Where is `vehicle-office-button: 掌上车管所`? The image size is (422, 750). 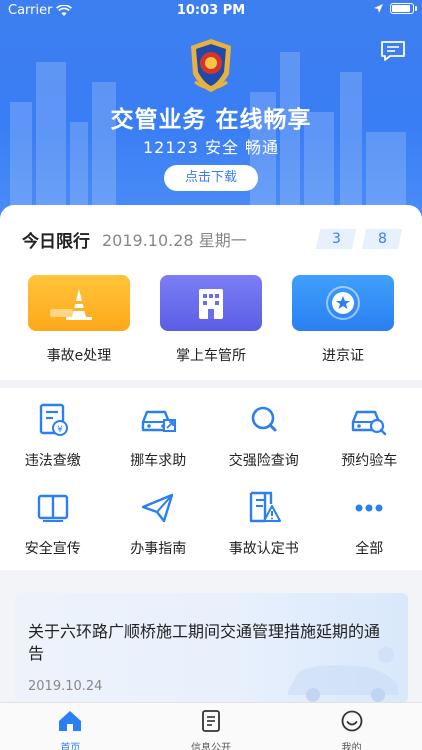
vehicle-office-button: 掌上车管所 is located at coordinates (211, 320).